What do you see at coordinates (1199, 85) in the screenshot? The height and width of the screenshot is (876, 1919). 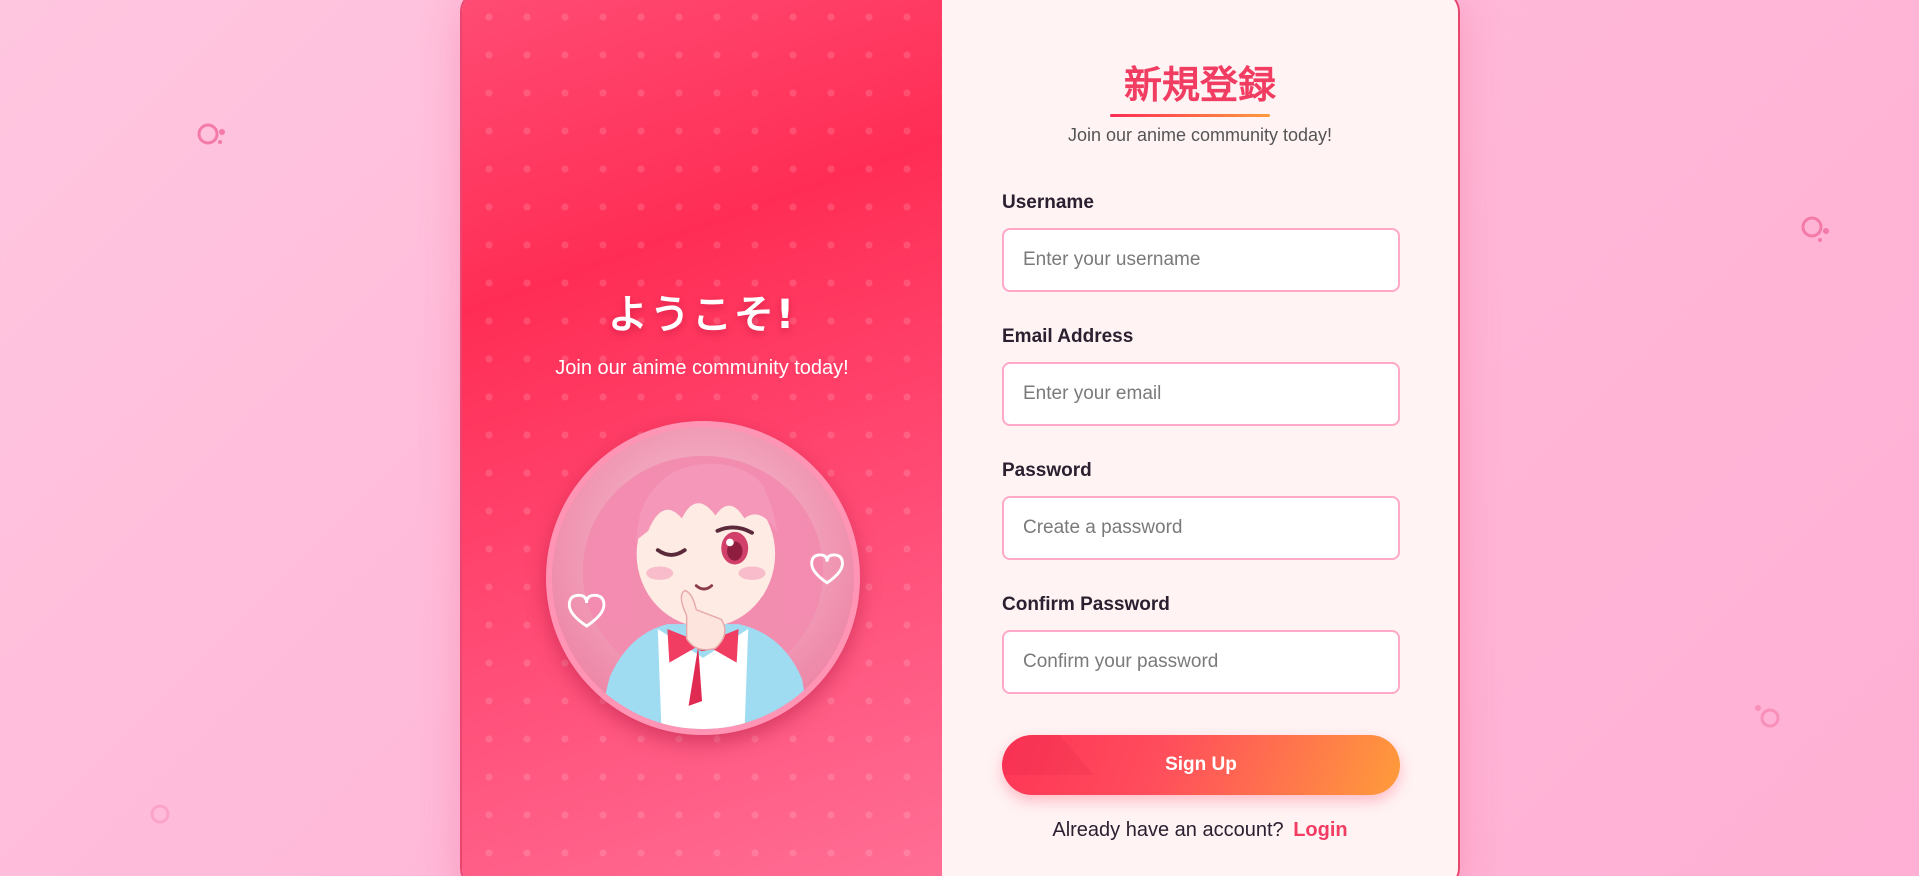 I see `form-title: 新規登録` at bounding box center [1199, 85].